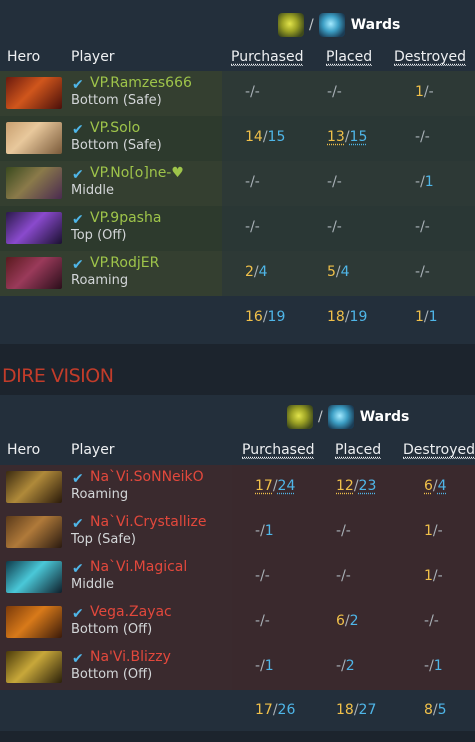 This screenshot has height=742, width=475. What do you see at coordinates (291, 25) in the screenshot?
I see `observer-ward-icon` at bounding box center [291, 25].